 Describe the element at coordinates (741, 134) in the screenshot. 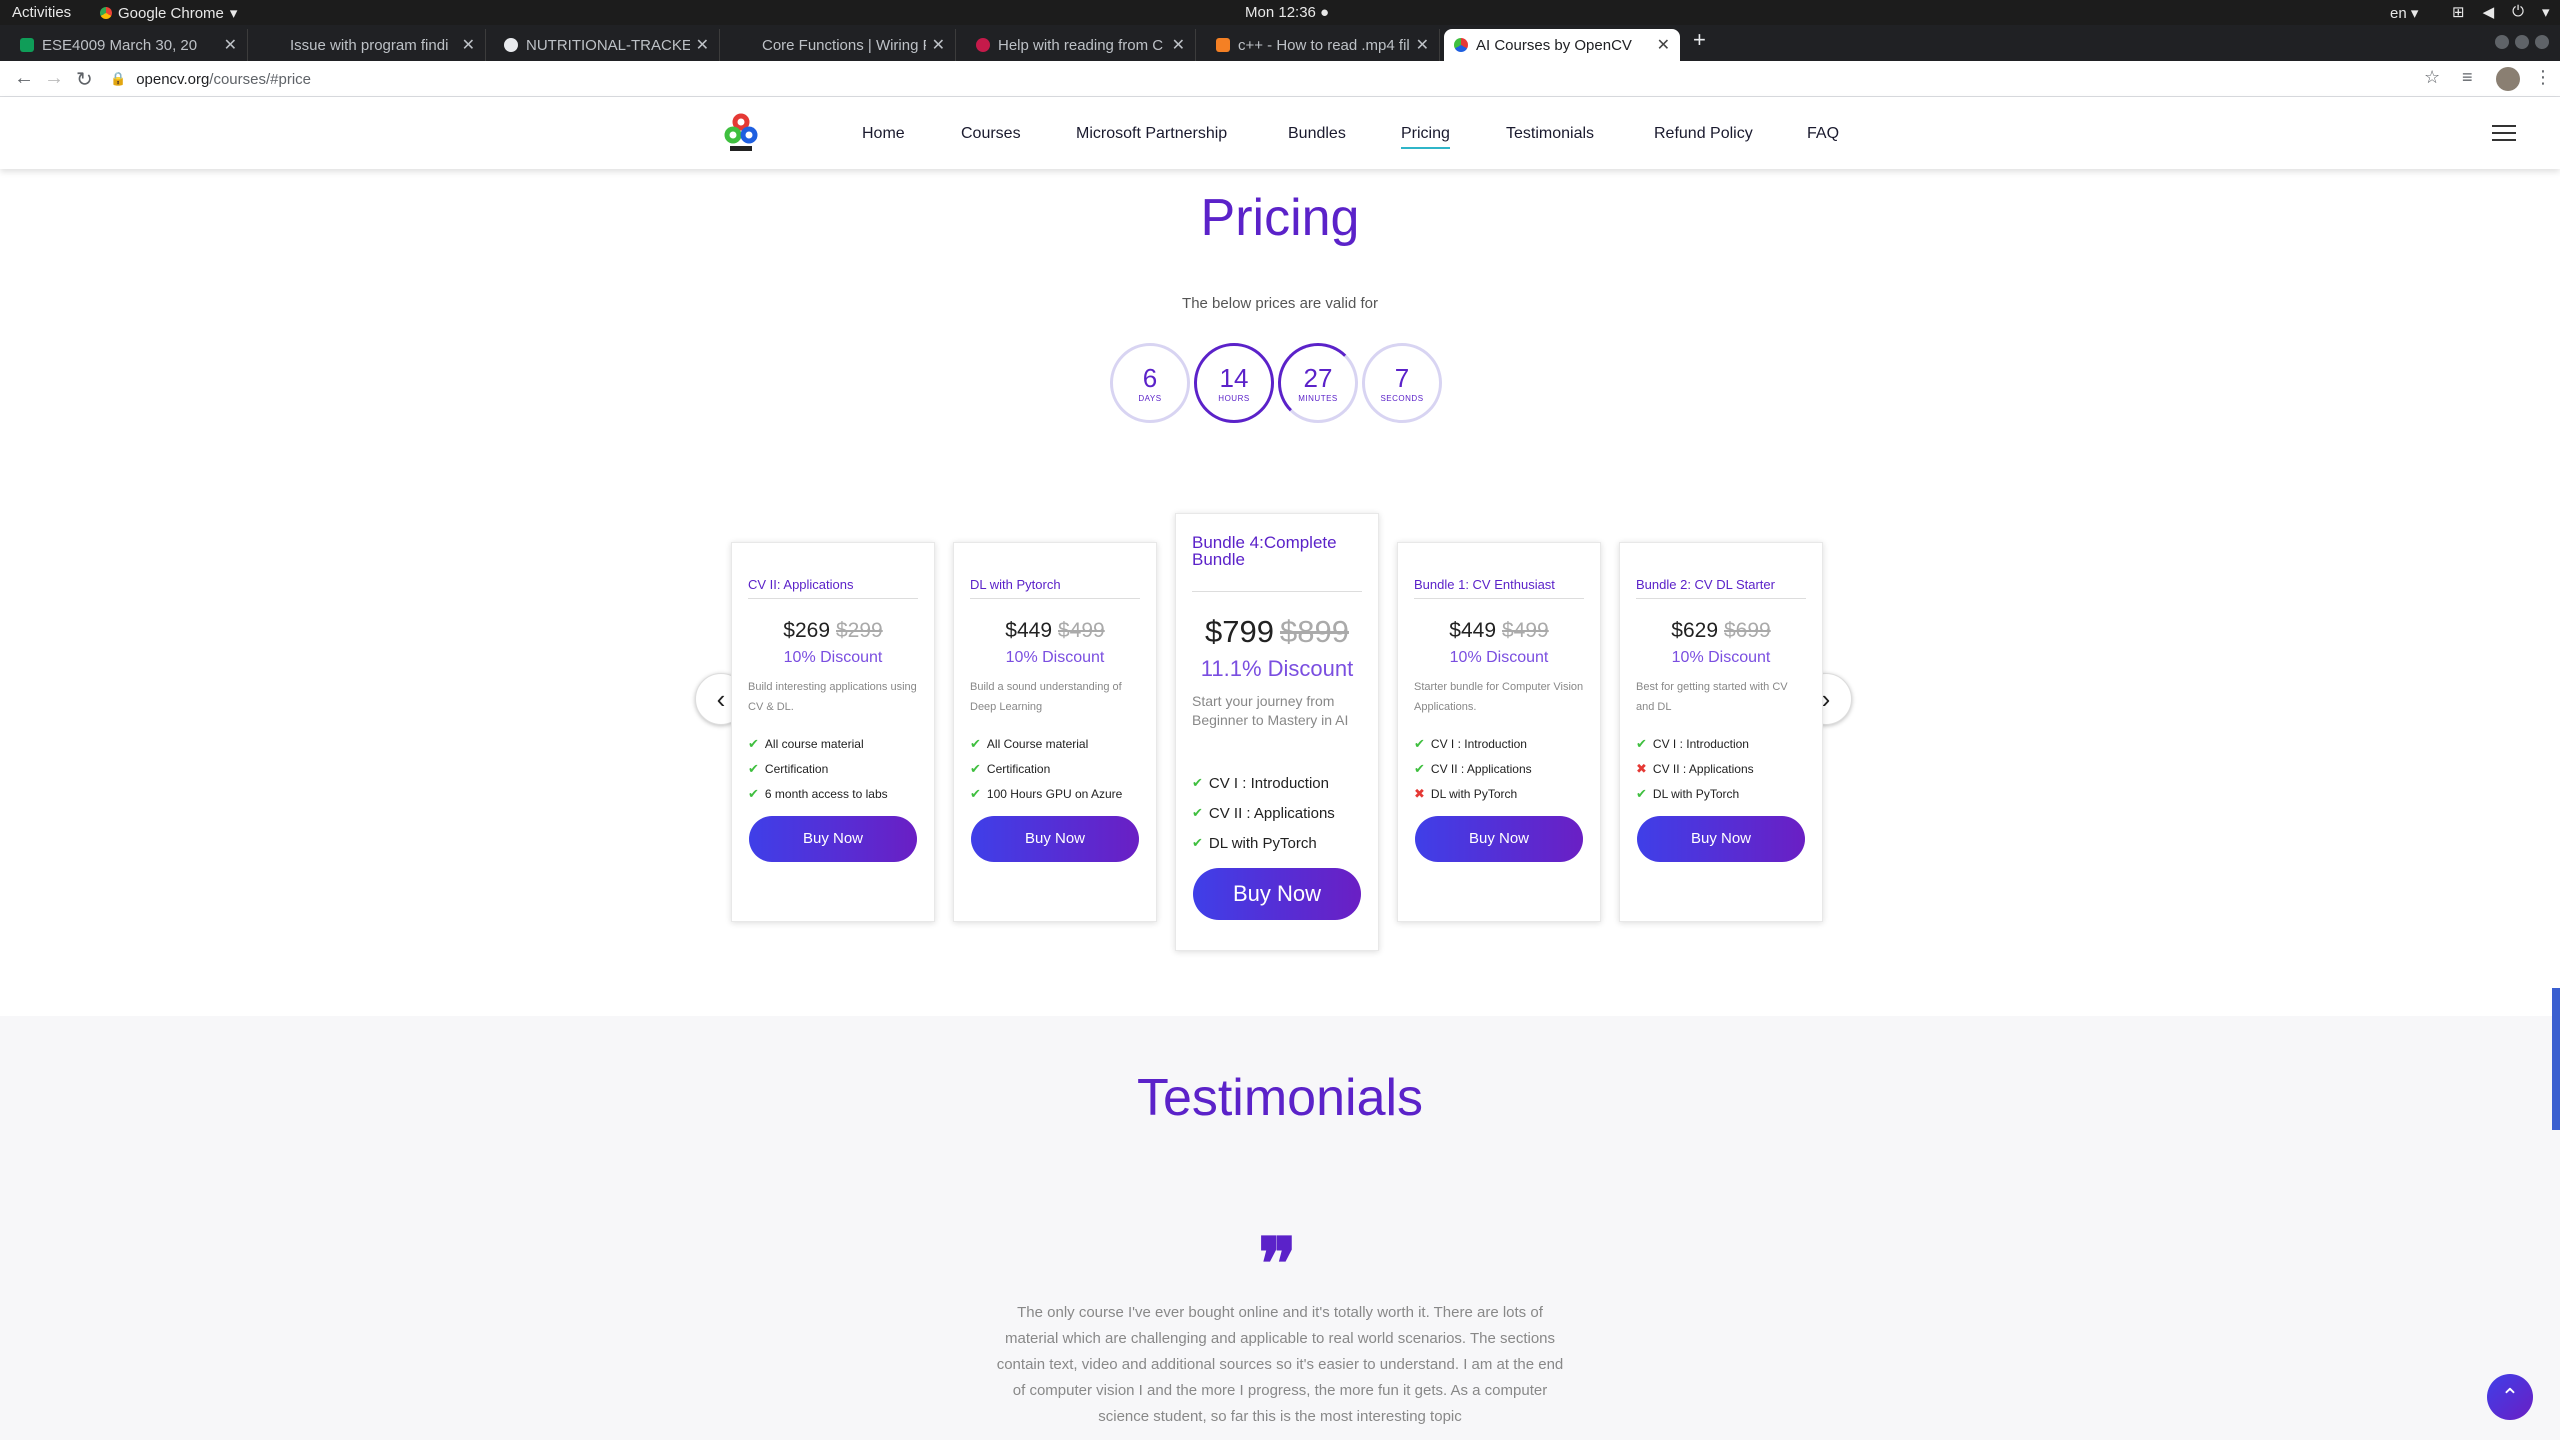

I see `opencv-logo` at that location.